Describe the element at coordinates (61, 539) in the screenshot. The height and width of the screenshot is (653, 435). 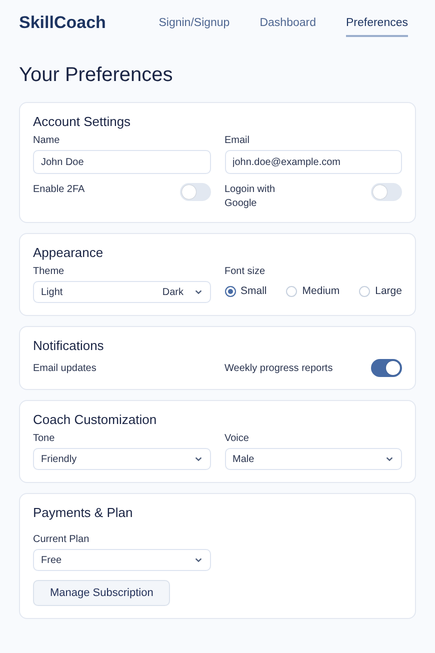
I see `field-label: Current Plan` at that location.